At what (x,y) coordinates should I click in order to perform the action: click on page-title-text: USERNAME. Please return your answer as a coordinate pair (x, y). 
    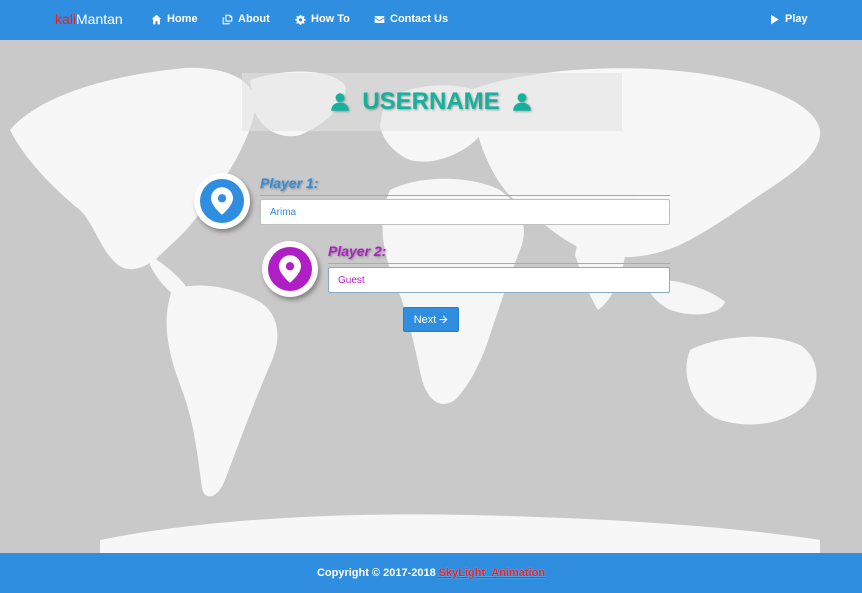
    Looking at the image, I should click on (431, 101).